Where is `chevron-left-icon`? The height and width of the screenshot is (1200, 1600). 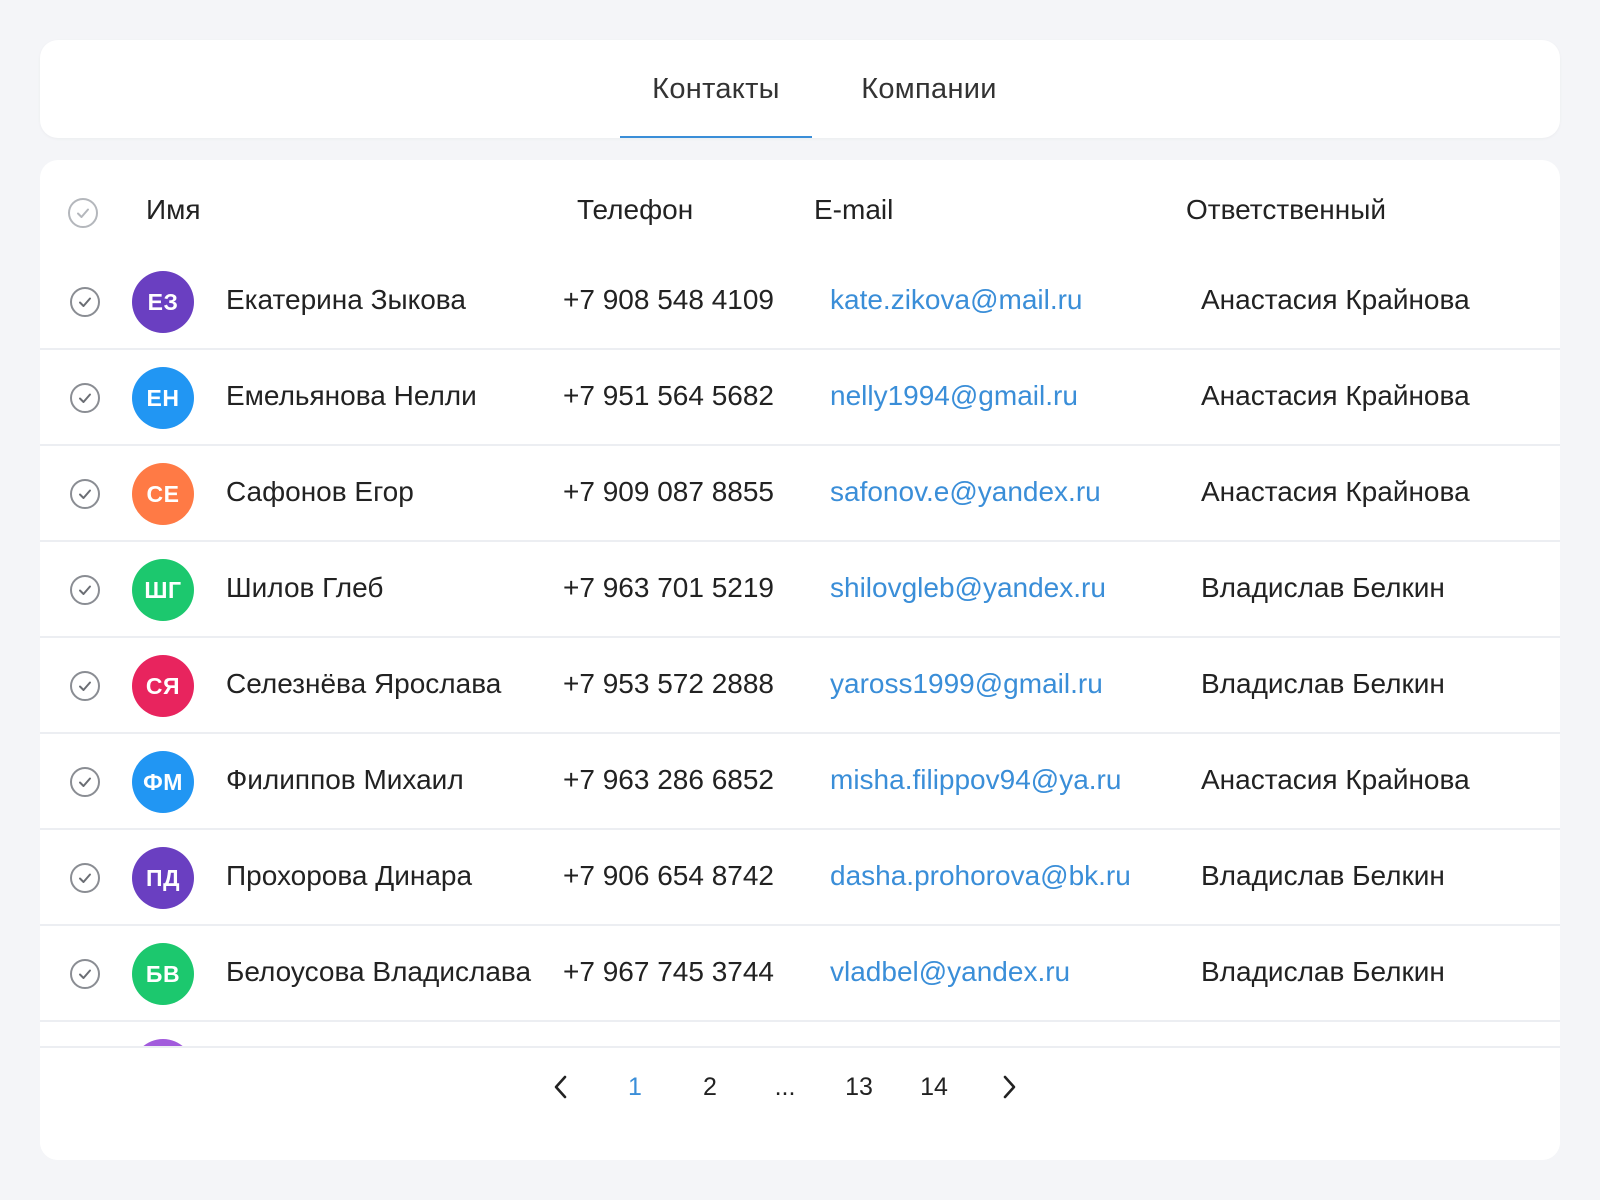
chevron-left-icon is located at coordinates (560, 1087).